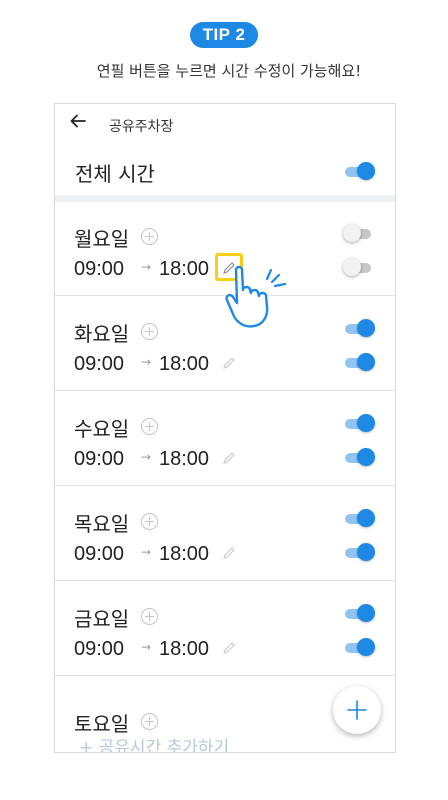  I want to click on page-title: 공유주차장, so click(141, 127).